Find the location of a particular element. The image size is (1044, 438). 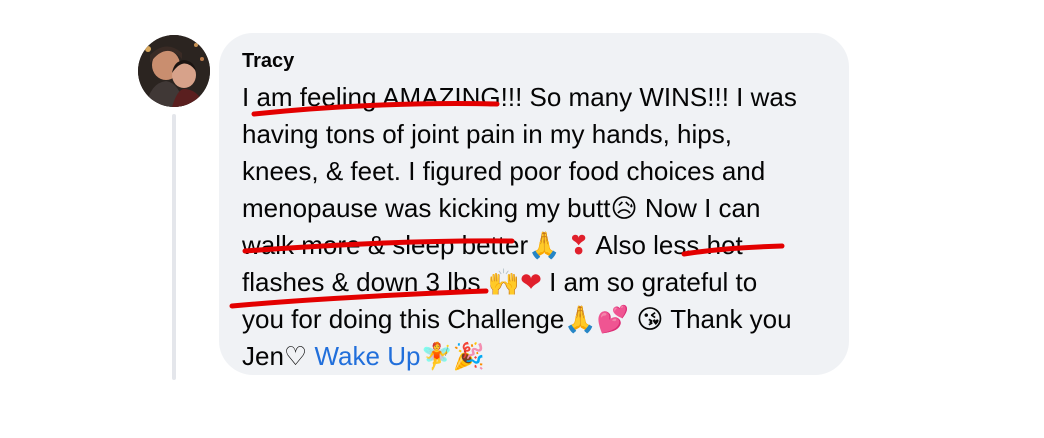

party-popper-emoji-icon: 🎉 is located at coordinates (469, 357).